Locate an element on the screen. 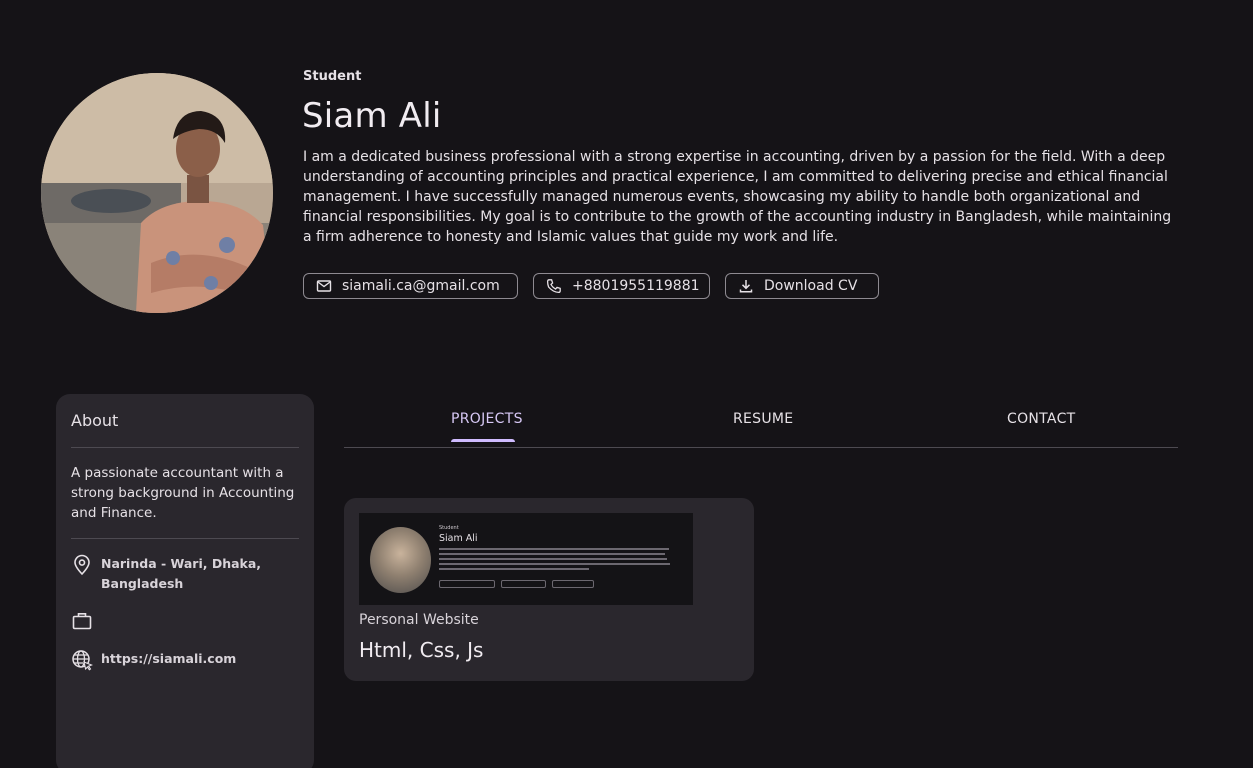 This screenshot has width=1253, height=768. thumbnail-photo is located at coordinates (400, 560).